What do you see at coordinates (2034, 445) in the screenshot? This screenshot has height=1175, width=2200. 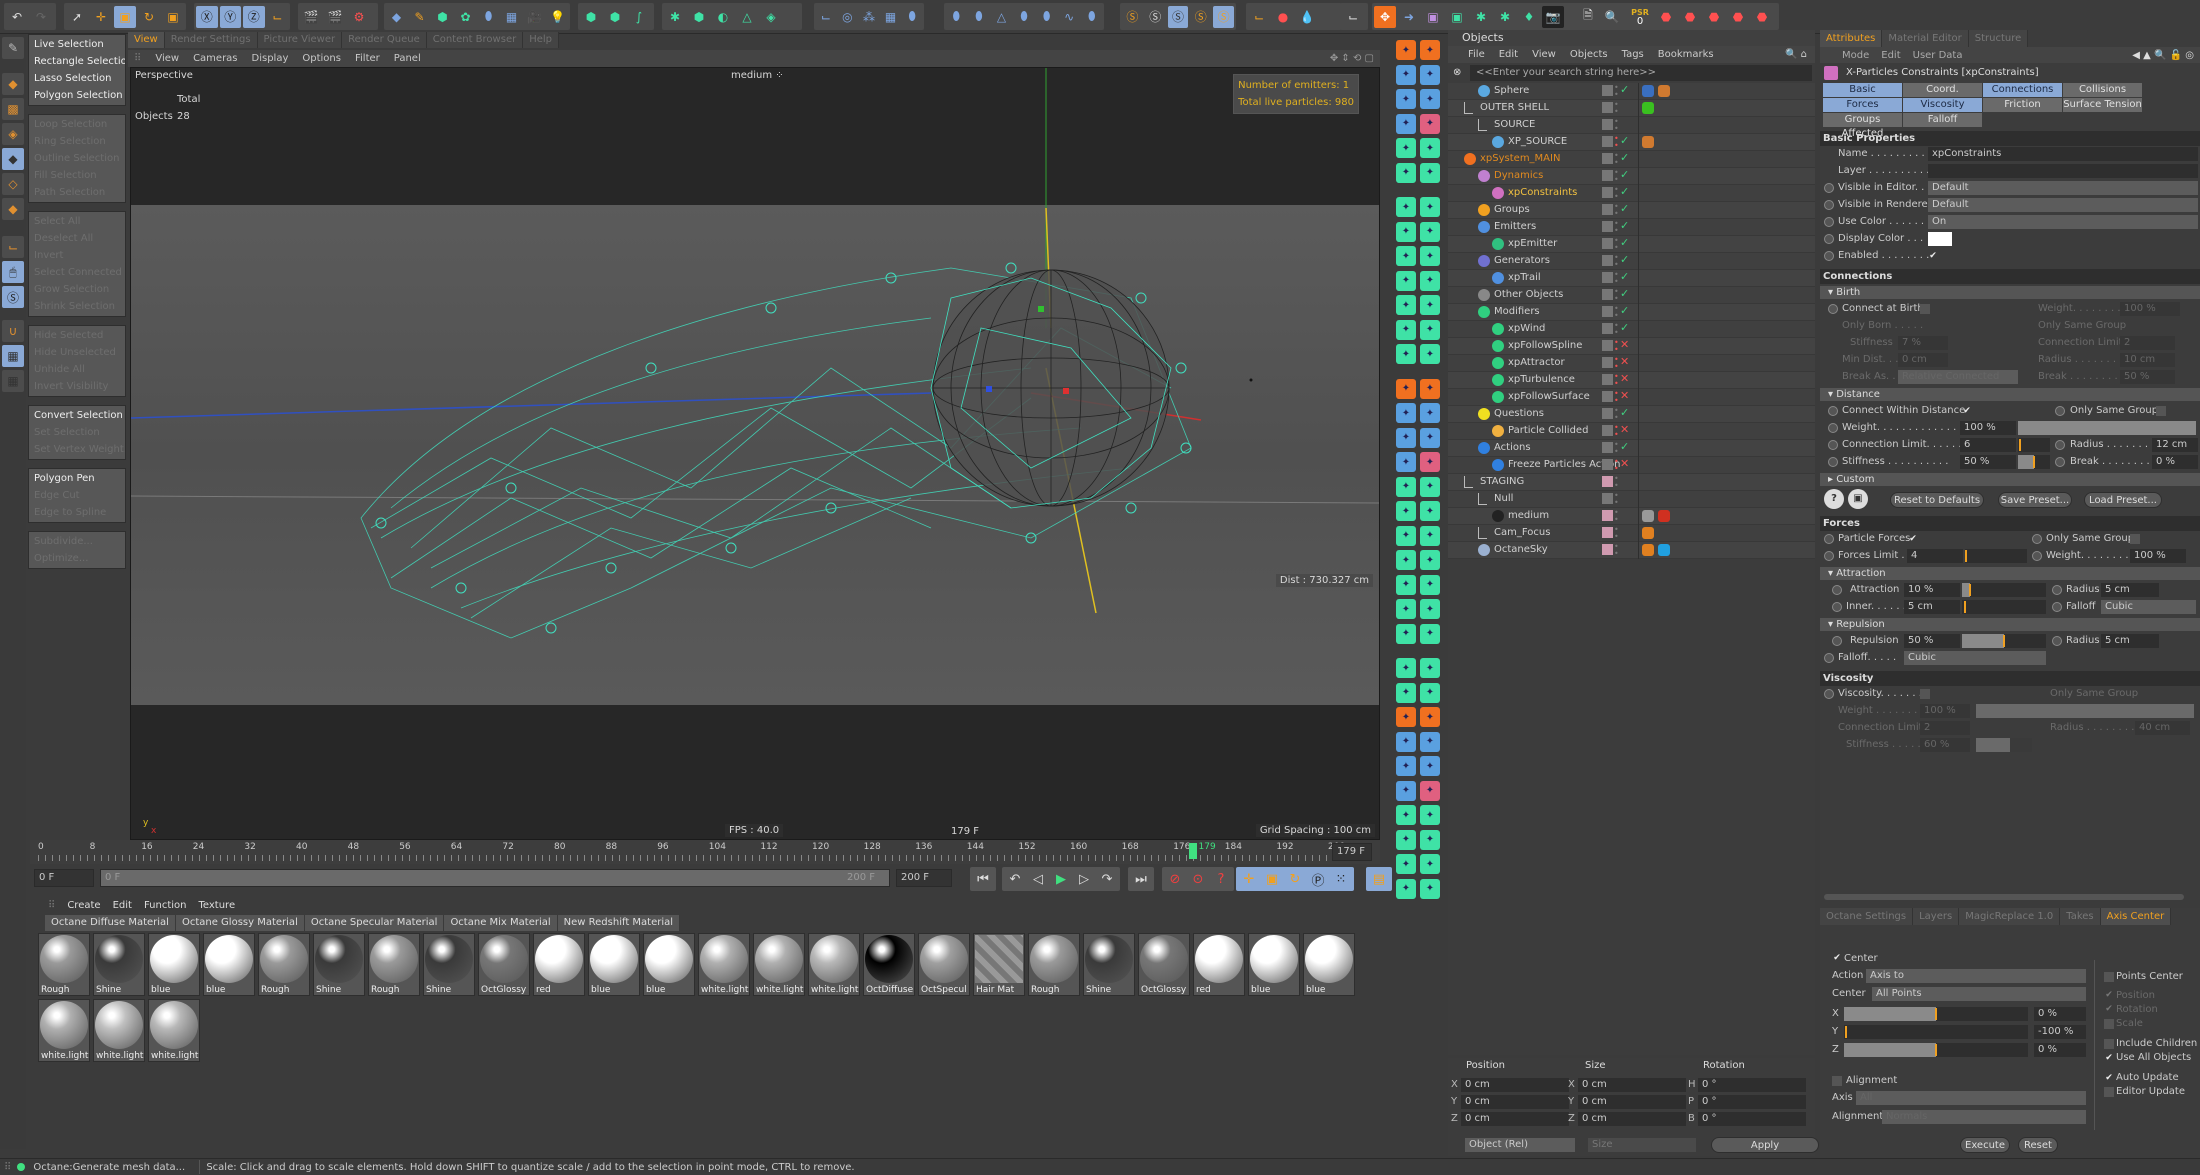 I see `distance-conn-limit-slider` at bounding box center [2034, 445].